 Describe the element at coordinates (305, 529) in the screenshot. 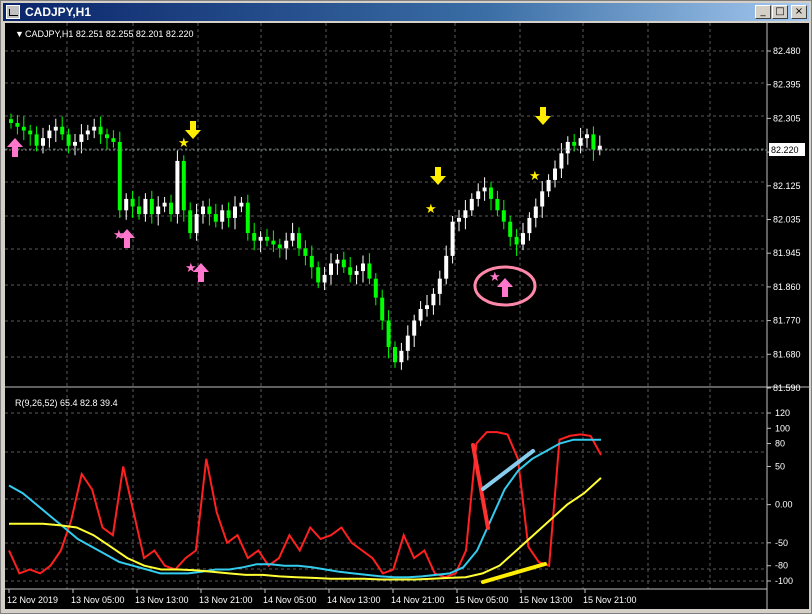

I see `indicator-line-slow` at that location.